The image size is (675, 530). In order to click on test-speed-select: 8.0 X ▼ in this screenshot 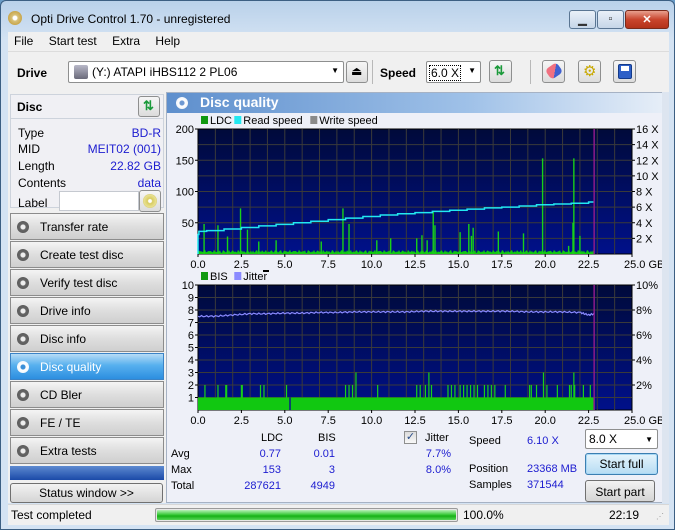, I will do `click(621, 439)`.